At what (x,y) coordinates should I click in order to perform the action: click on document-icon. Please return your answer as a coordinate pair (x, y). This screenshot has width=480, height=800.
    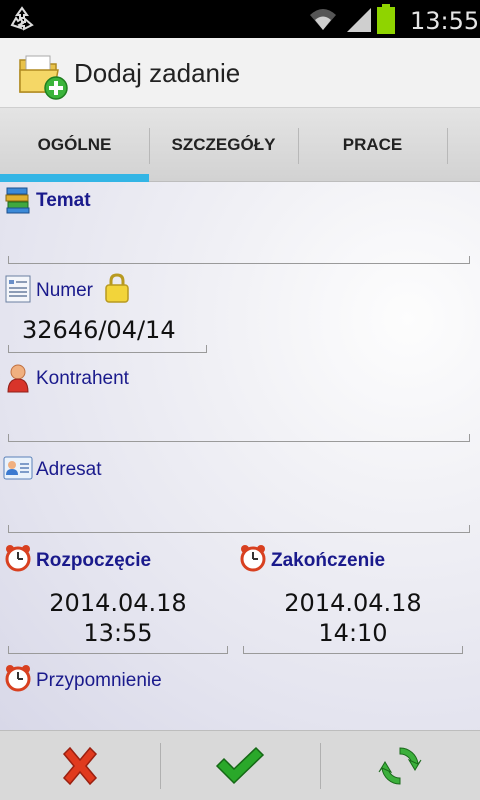
    Looking at the image, I should click on (18, 289).